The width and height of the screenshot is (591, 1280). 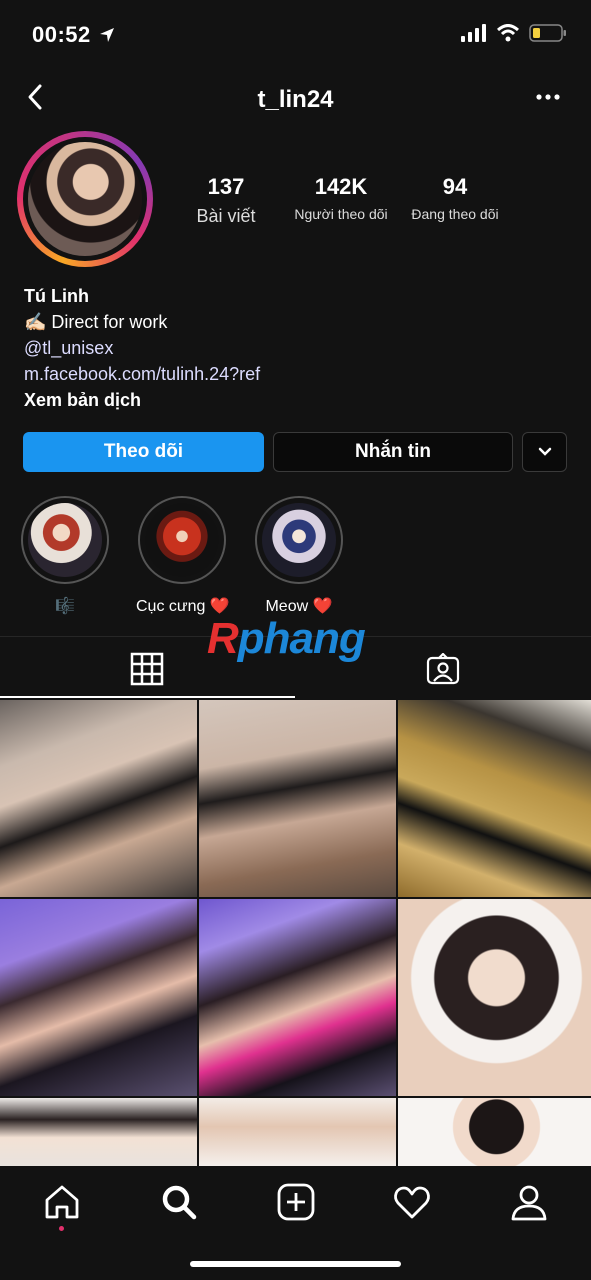 I want to click on posts-count-label: Bài viết, so click(x=226, y=216).